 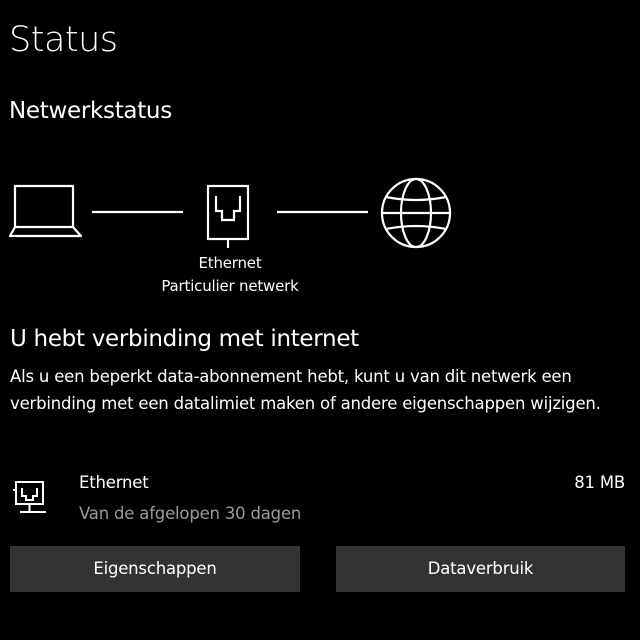 I want to click on properties-button: Eigenschappen, so click(x=155, y=569).